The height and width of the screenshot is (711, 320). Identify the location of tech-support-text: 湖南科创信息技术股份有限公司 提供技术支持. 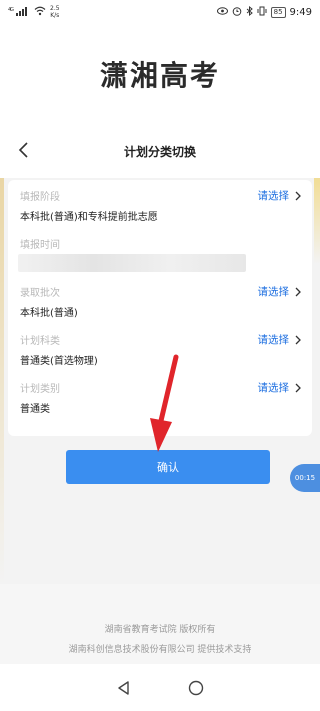
(160, 650).